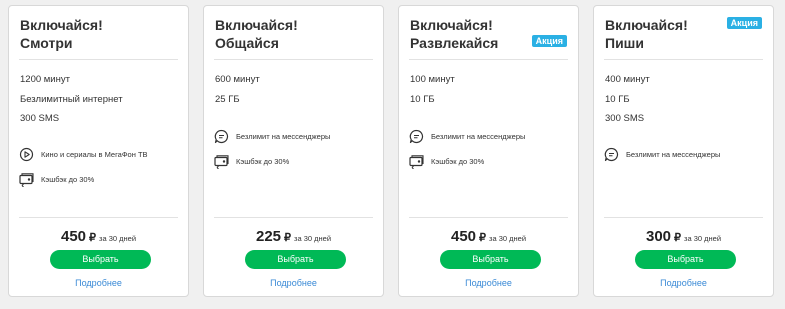  What do you see at coordinates (237, 79) in the screenshot?
I see `spec-minutes: 600 минут` at bounding box center [237, 79].